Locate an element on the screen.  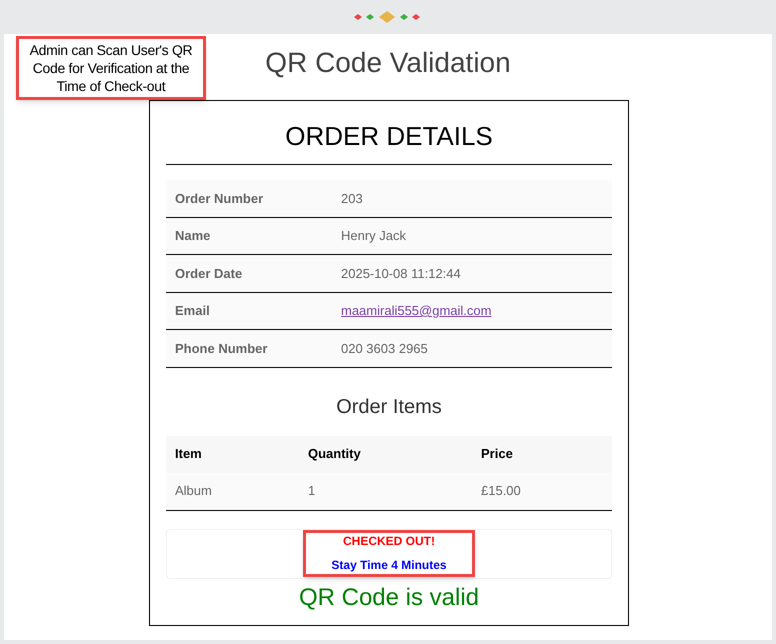
table-cell-text: 1 is located at coordinates (311, 491).